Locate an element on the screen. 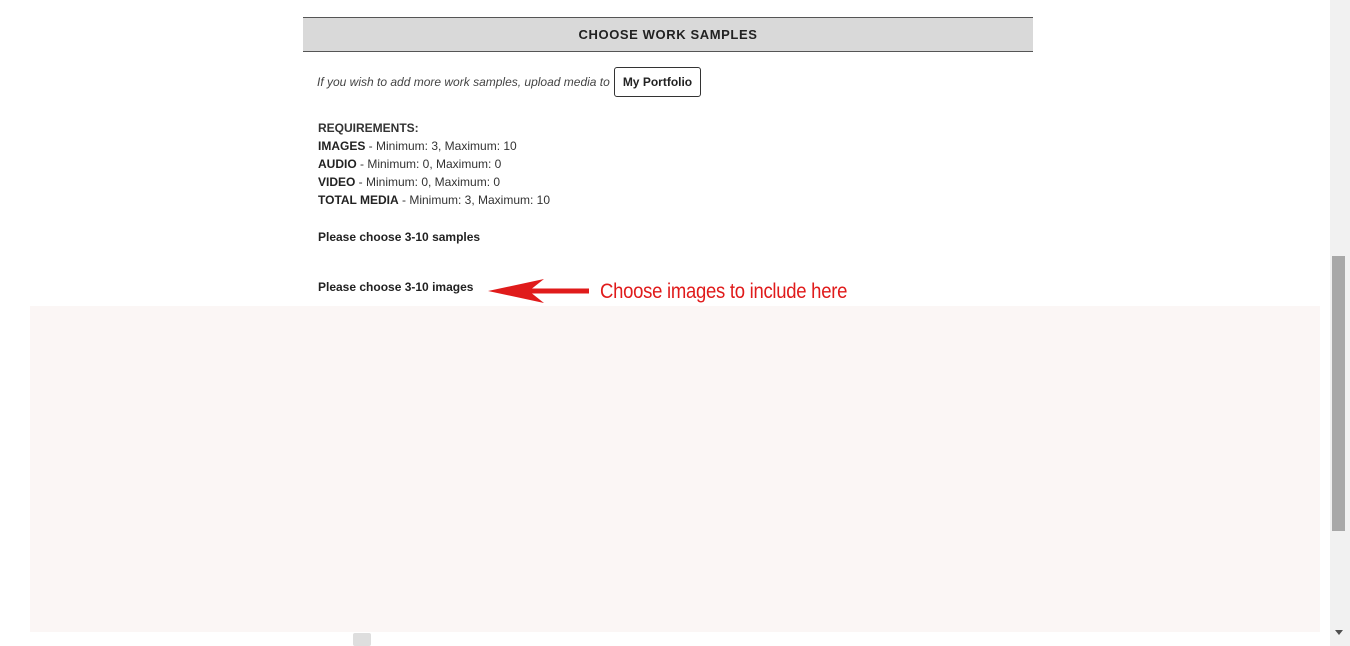  requirement-label: AUDIO is located at coordinates (337, 164).